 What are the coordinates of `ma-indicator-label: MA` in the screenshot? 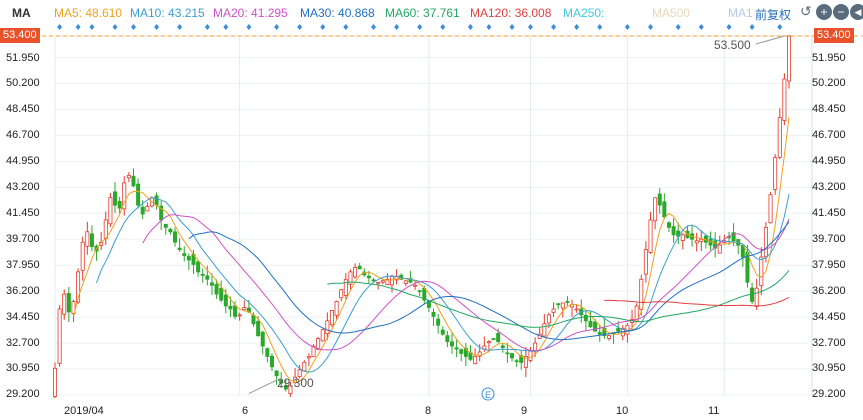 It's located at (21, 13).